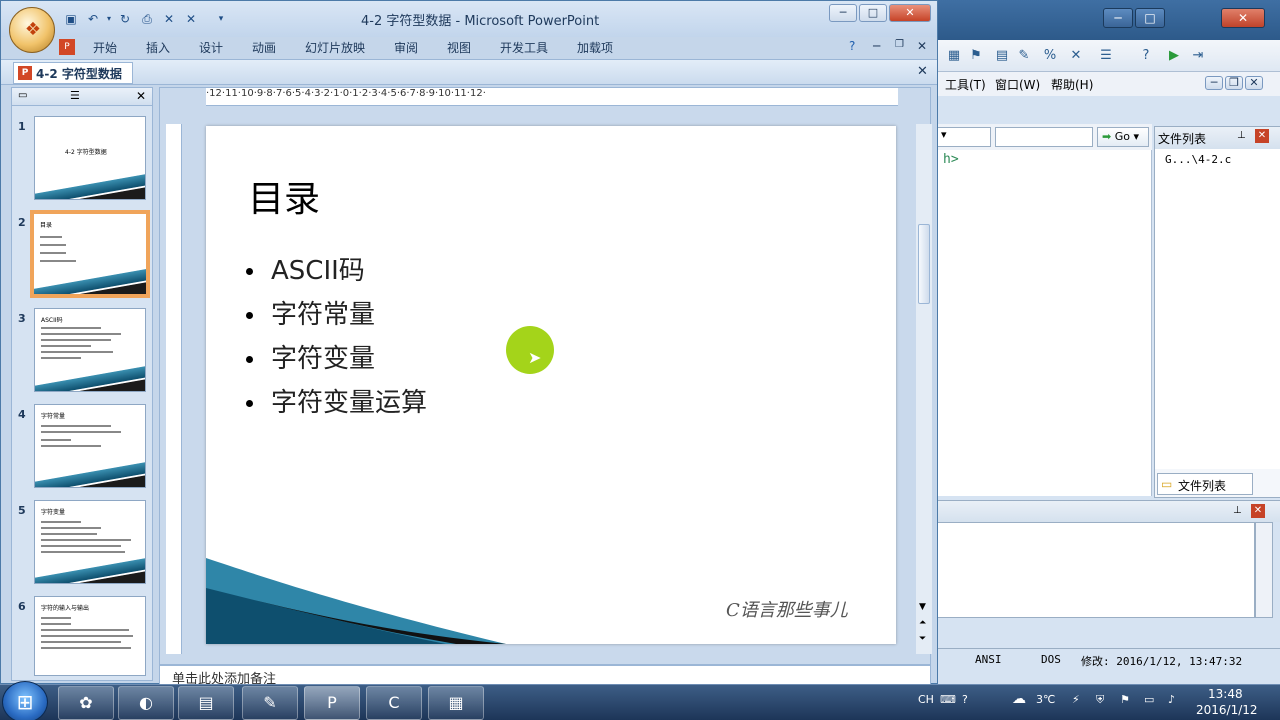 The width and height of the screenshot is (1280, 720). I want to click on redo-icon: ↻, so click(125, 19).